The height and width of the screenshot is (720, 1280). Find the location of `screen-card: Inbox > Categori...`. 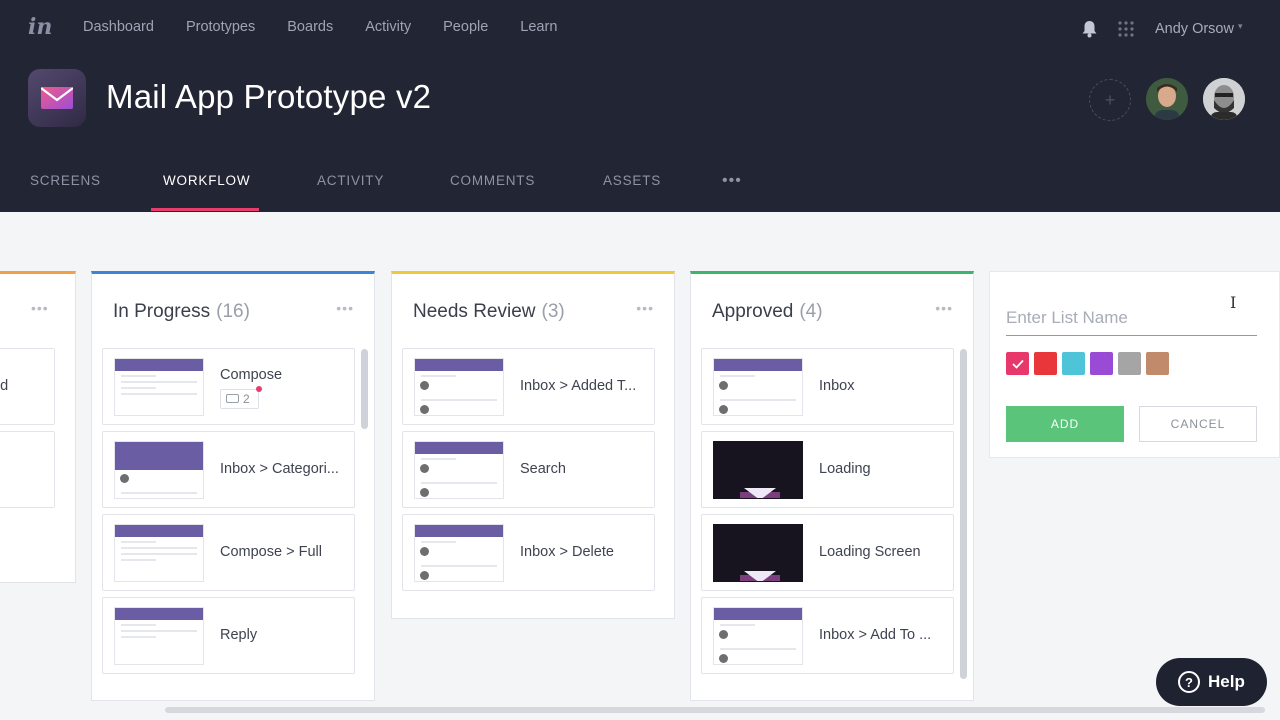

screen-card: Inbox > Categori... is located at coordinates (228, 469).